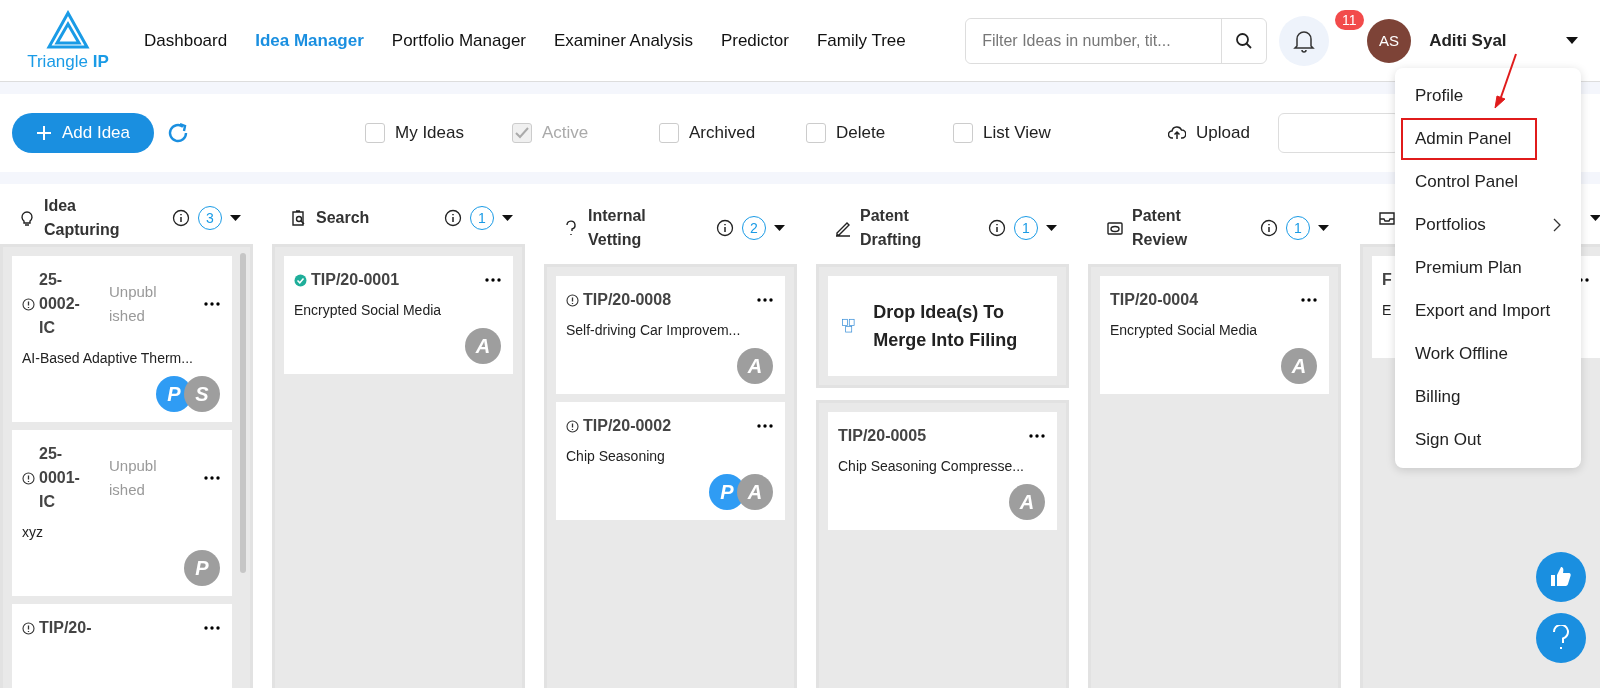 The height and width of the screenshot is (688, 1600). I want to click on idea-number: 25-0001-IC, so click(60, 478).